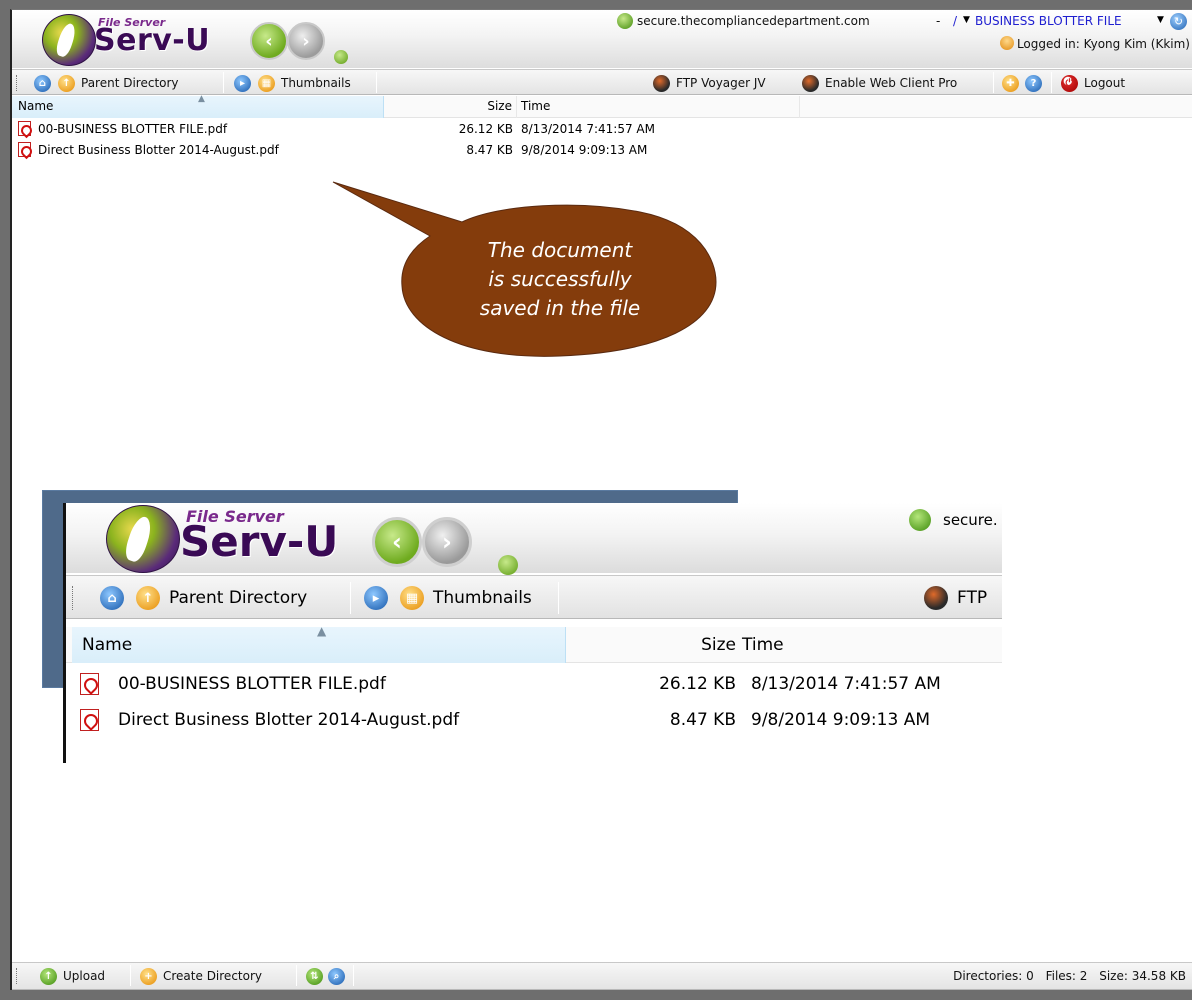  What do you see at coordinates (879, 83) in the screenshot?
I see `enable-web-client-button: Enable Web Client Pro` at bounding box center [879, 83].